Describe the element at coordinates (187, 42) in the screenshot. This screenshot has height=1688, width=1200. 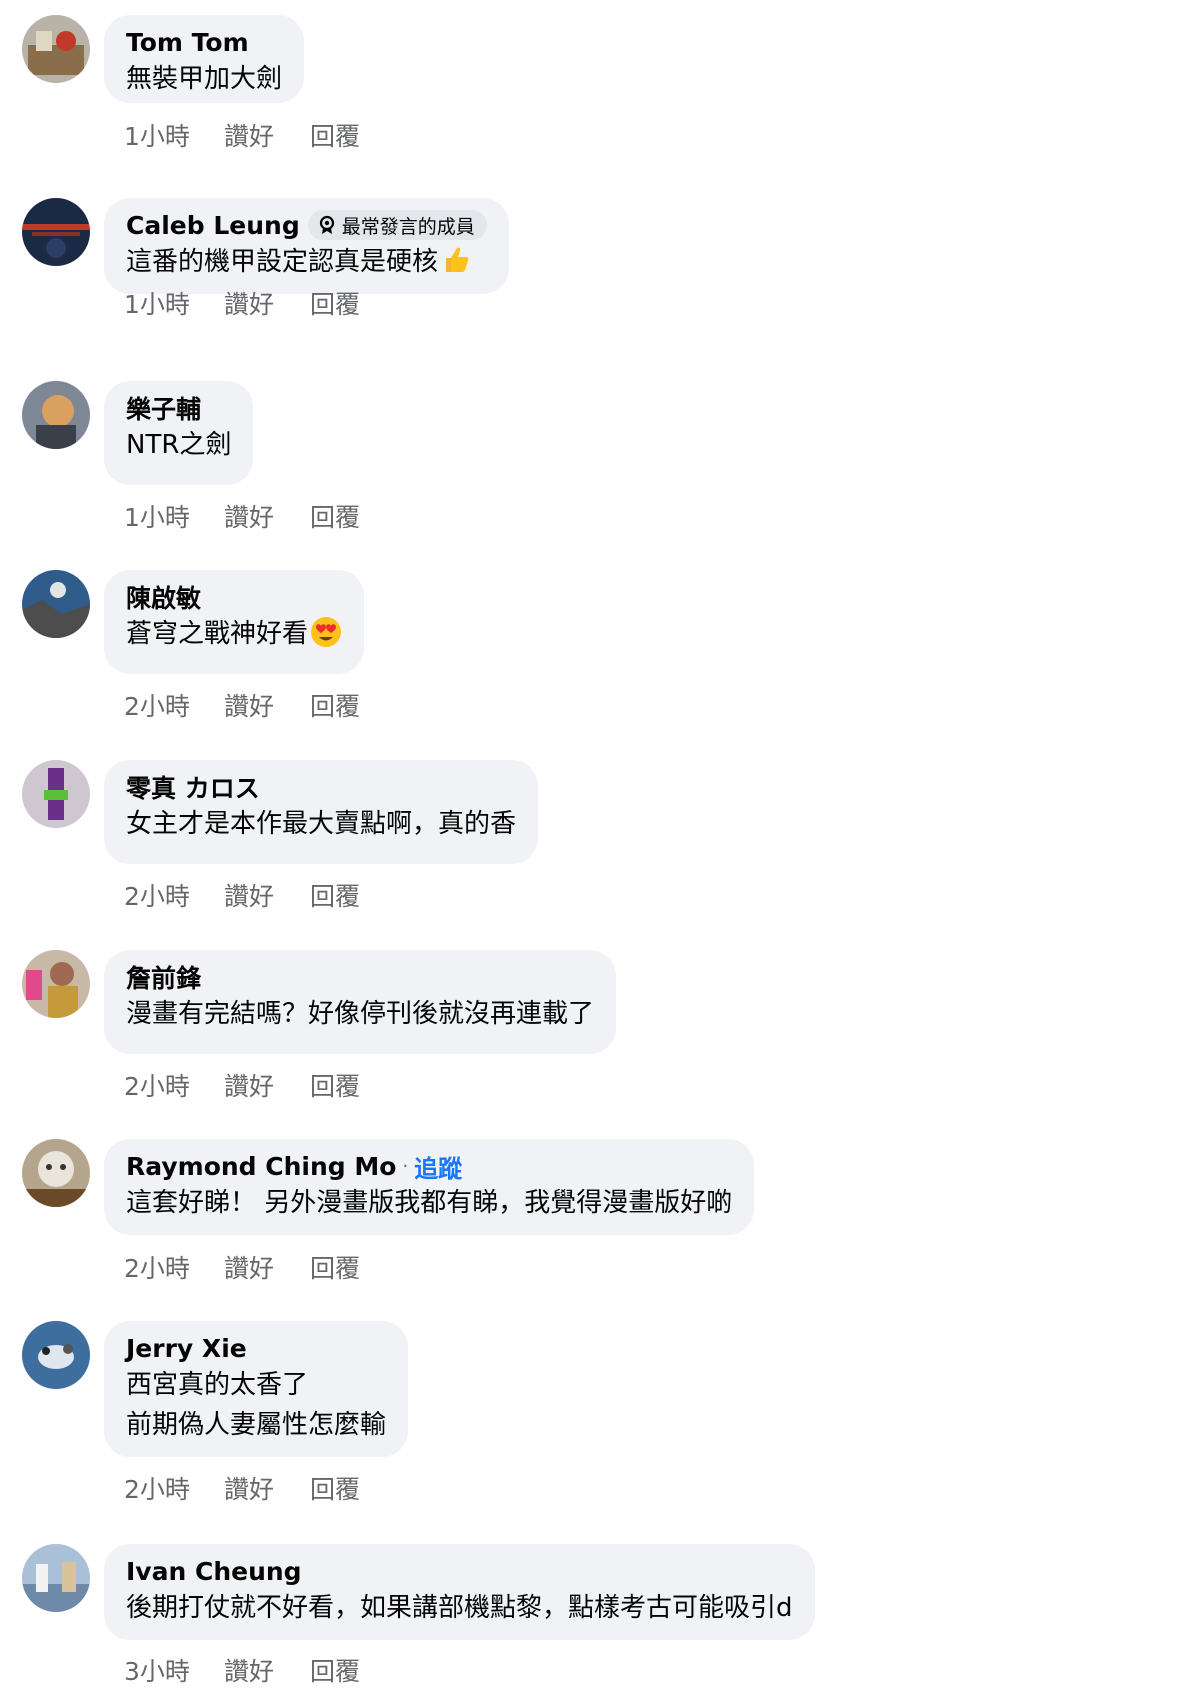
I see `commenter-name: Tom Tom` at that location.